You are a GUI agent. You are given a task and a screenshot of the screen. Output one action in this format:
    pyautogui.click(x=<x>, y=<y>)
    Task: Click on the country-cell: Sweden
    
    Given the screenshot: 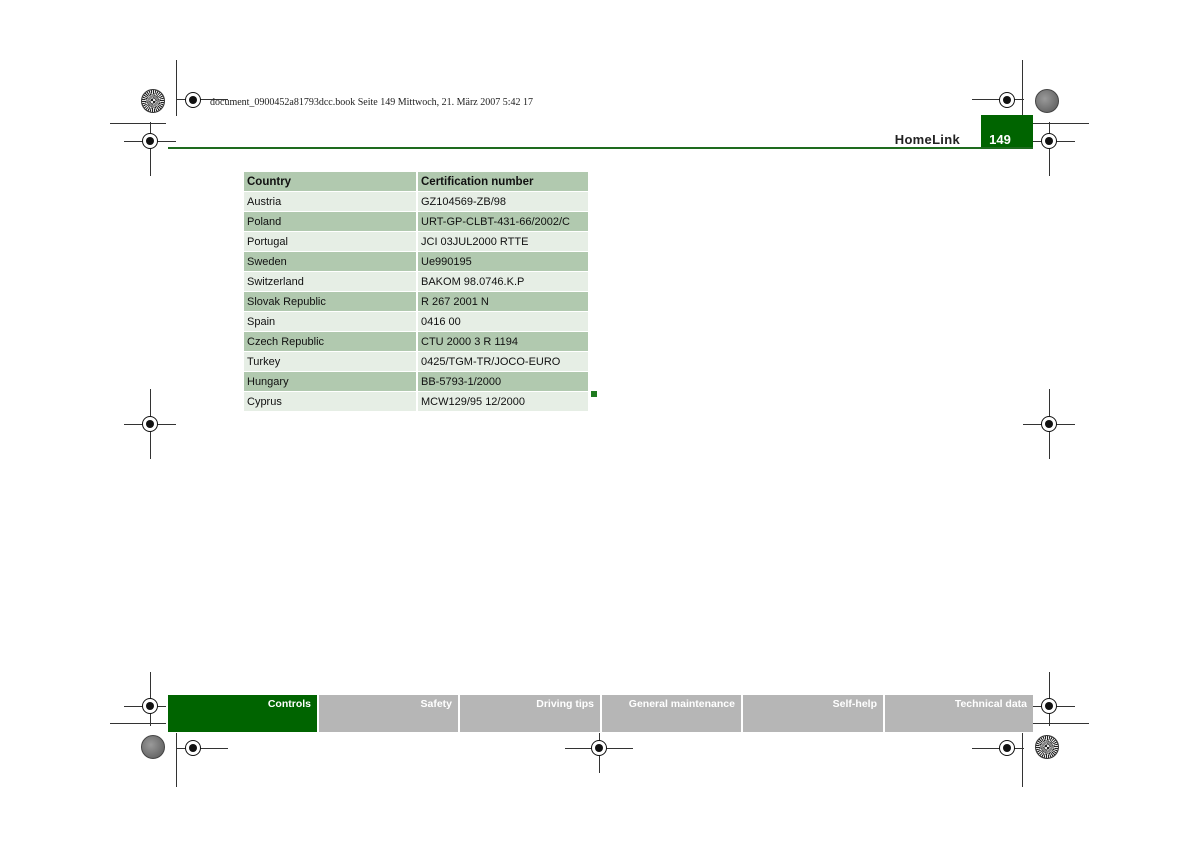 What is the action you would take?
    pyautogui.click(x=331, y=261)
    